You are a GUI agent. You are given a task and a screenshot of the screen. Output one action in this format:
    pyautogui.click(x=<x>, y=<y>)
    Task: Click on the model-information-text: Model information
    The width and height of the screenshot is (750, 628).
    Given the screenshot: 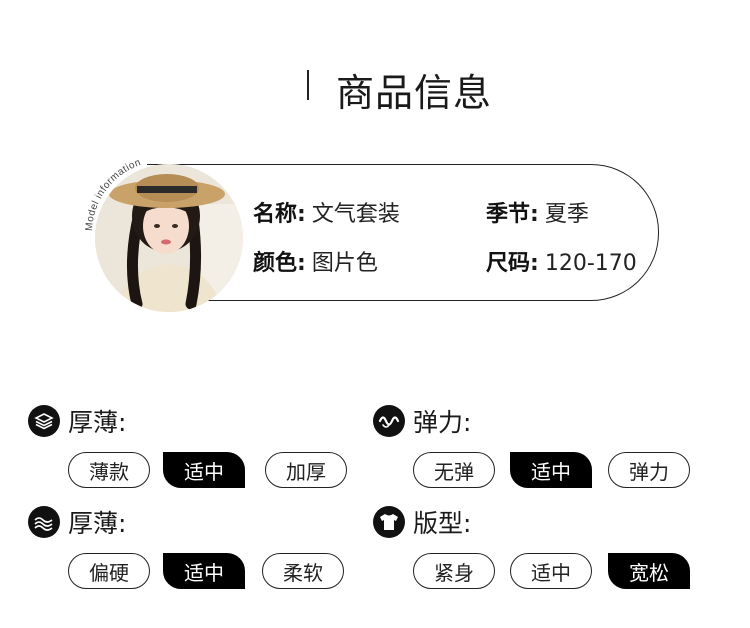 What is the action you would take?
    pyautogui.click(x=113, y=194)
    